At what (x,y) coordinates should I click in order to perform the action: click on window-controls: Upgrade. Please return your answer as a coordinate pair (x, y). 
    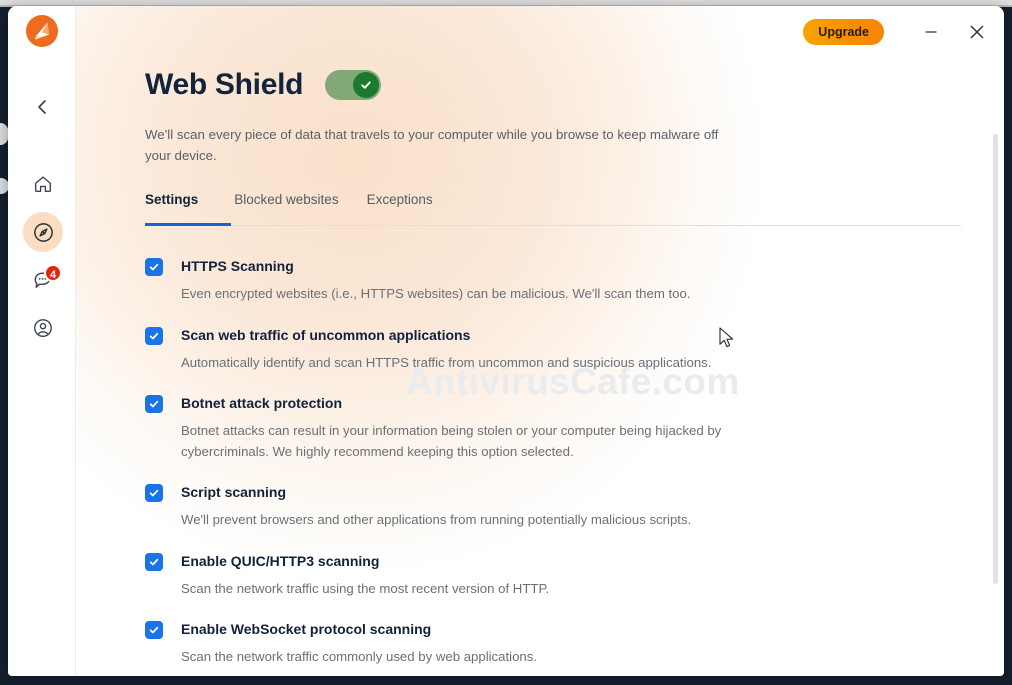
    Looking at the image, I should click on (903, 32).